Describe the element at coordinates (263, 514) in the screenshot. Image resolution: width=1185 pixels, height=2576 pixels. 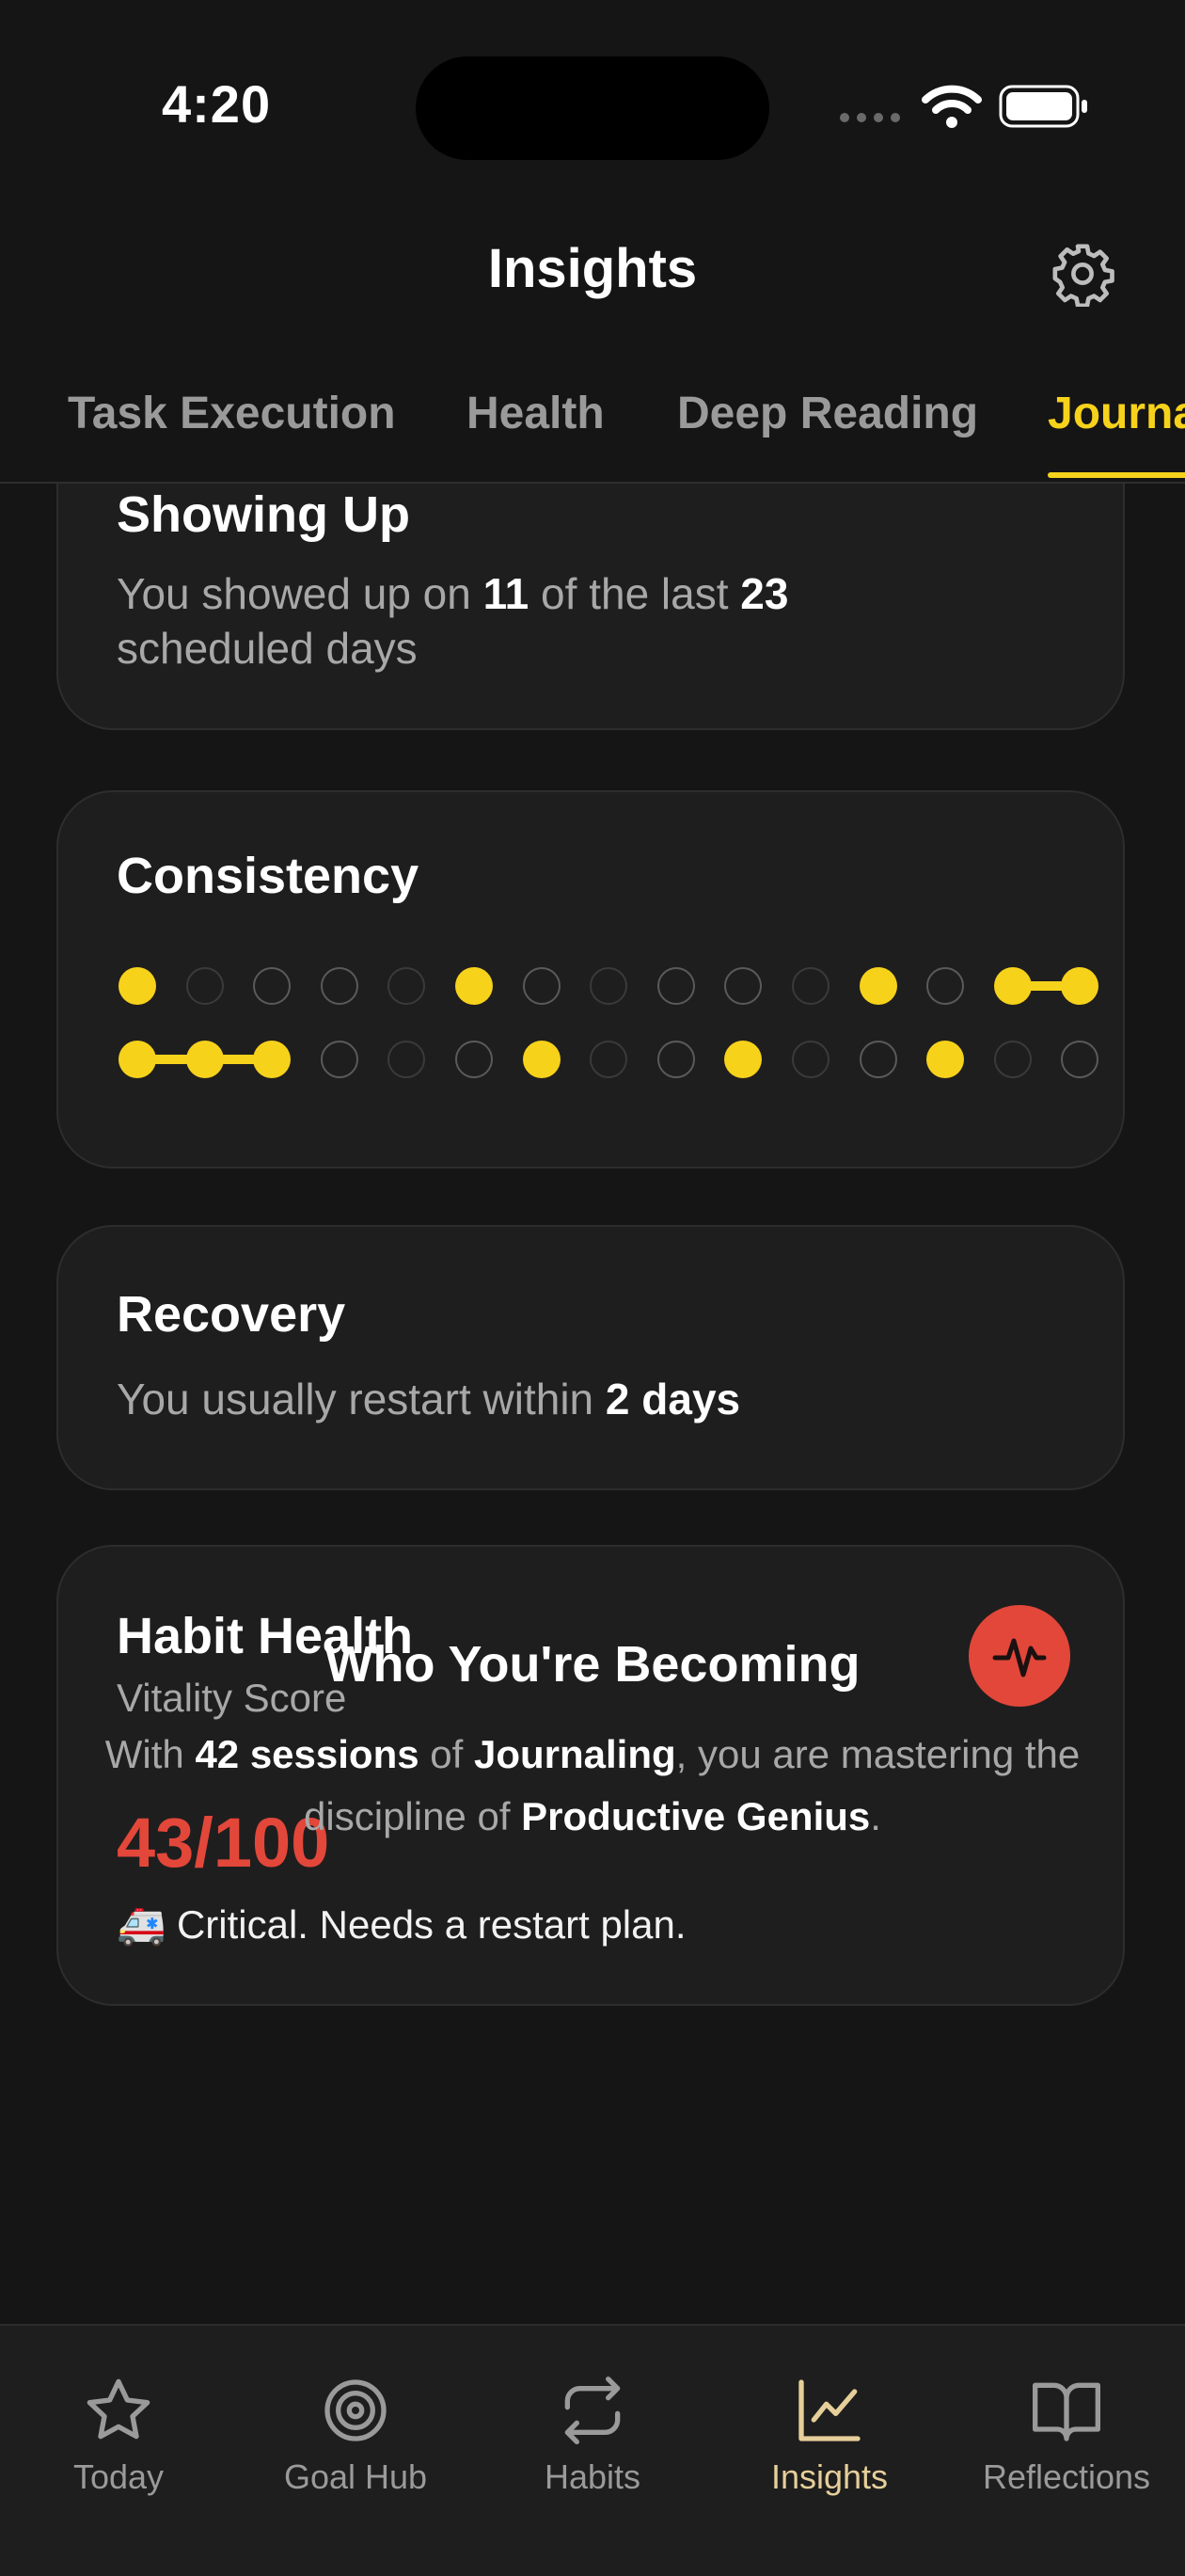
I see `showing-up-title: Showing Up` at that location.